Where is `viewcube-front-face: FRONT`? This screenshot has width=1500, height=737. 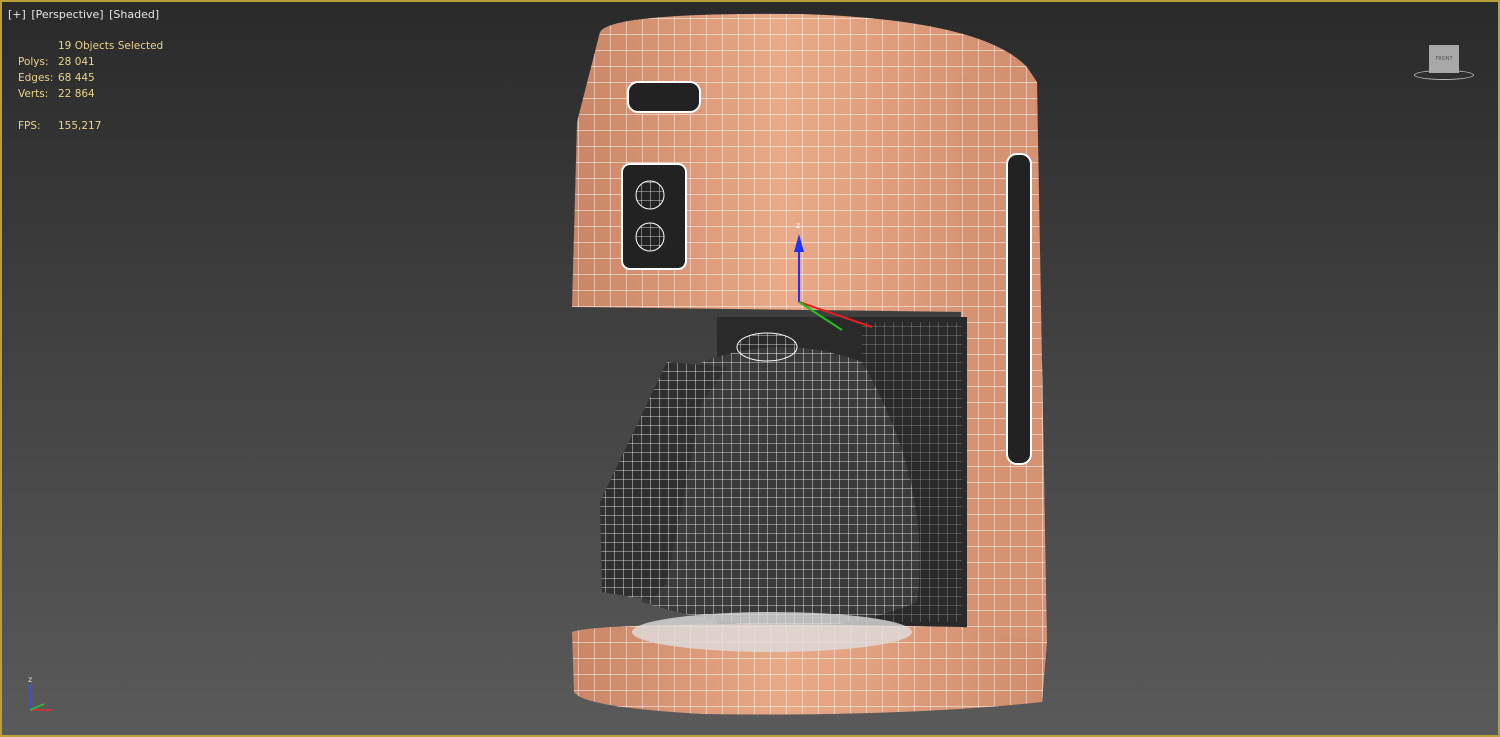 viewcube-front-face: FRONT is located at coordinates (1444, 59).